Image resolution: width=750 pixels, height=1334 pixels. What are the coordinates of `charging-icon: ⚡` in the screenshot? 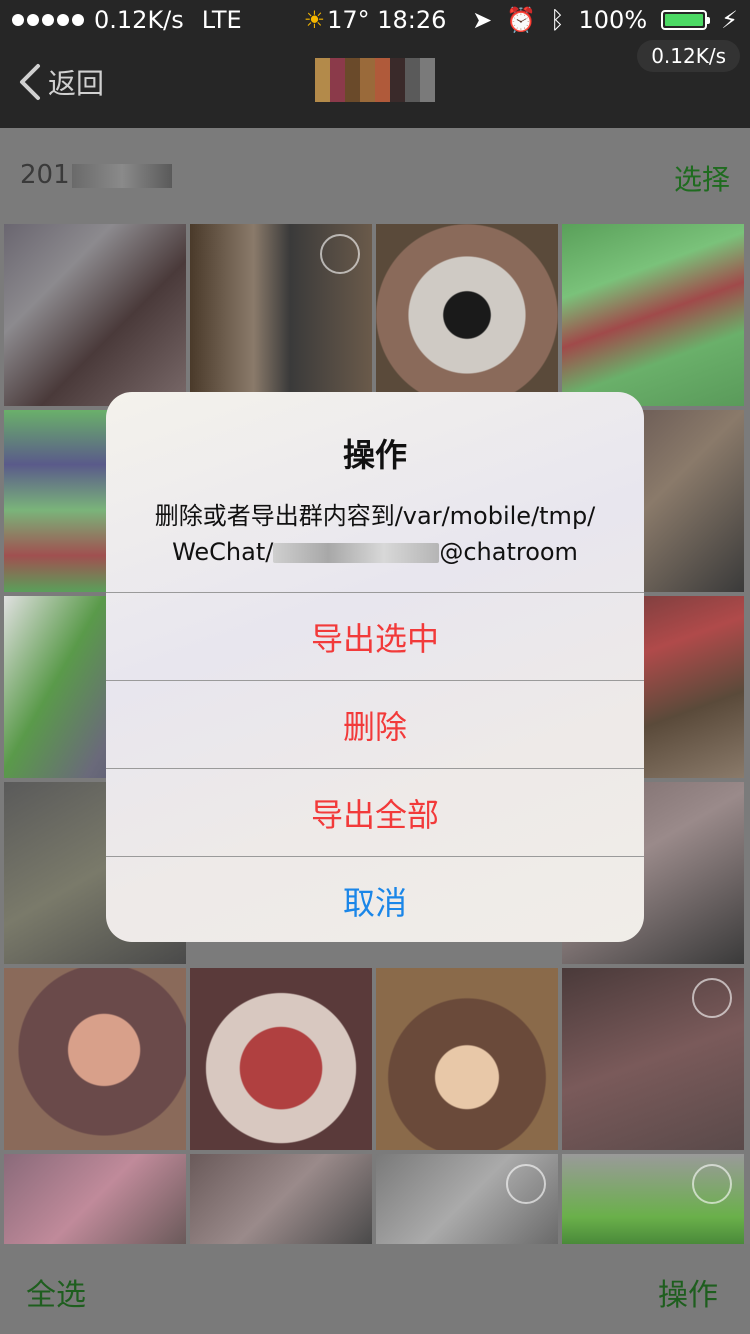 It's located at (729, 20).